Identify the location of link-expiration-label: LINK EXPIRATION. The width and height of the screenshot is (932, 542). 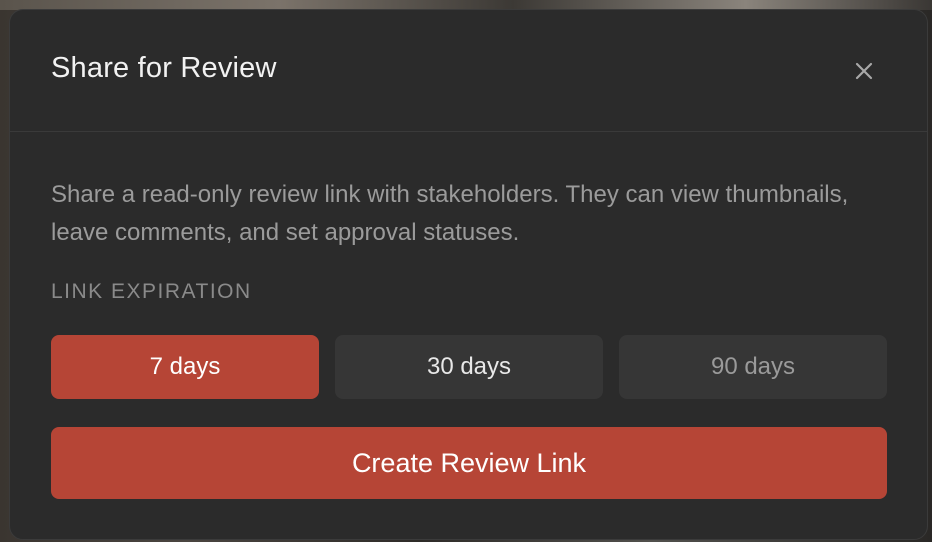
(151, 291).